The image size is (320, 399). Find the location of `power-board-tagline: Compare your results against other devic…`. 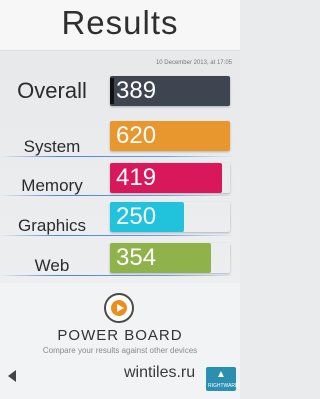

power-board-tagline: Compare your results against other devic… is located at coordinates (120, 350).